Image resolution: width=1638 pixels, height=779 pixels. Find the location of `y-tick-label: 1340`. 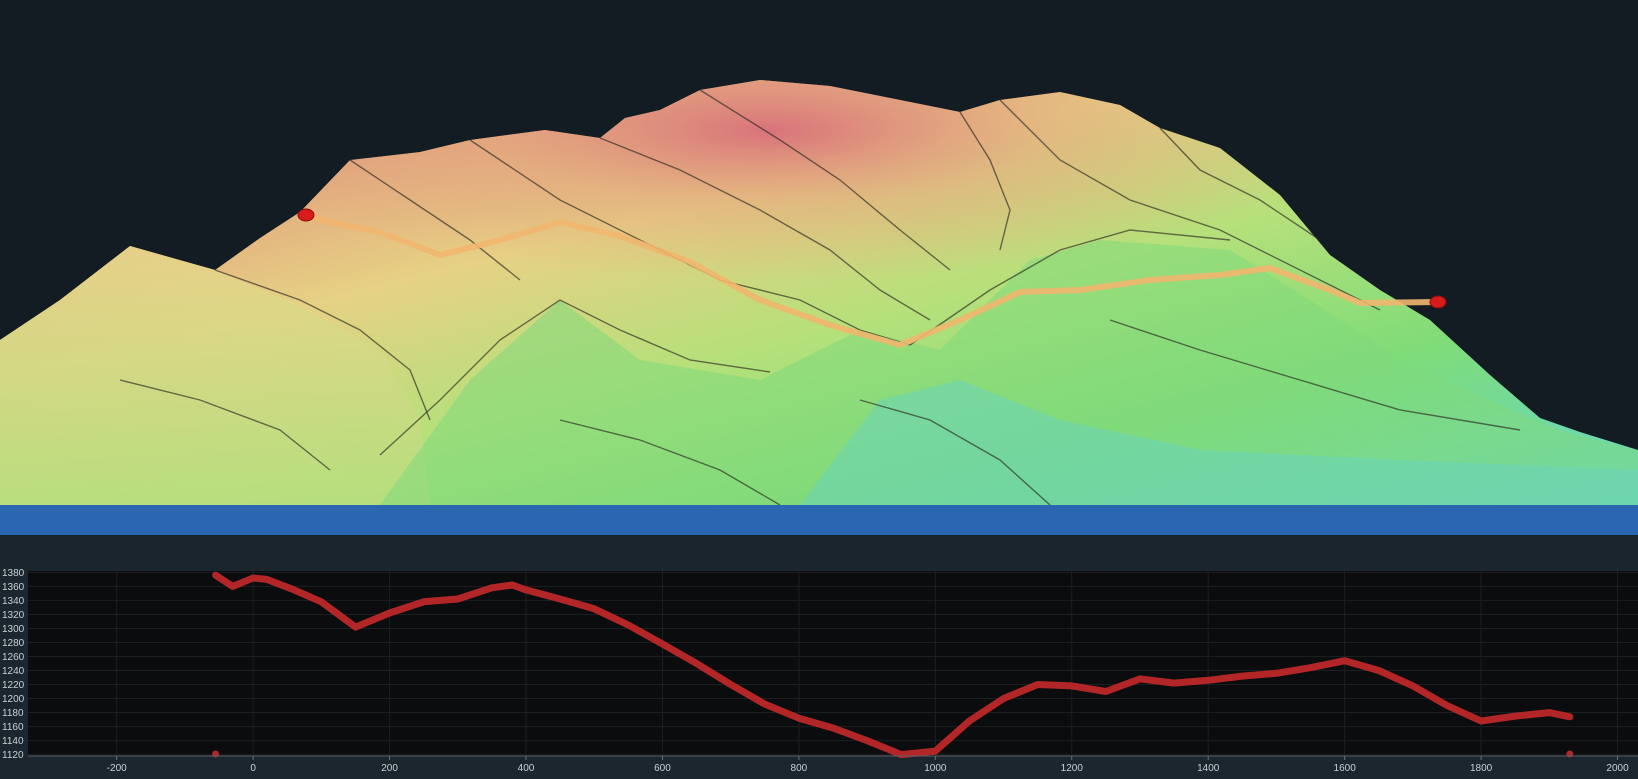

y-tick-label: 1340 is located at coordinates (13, 601).